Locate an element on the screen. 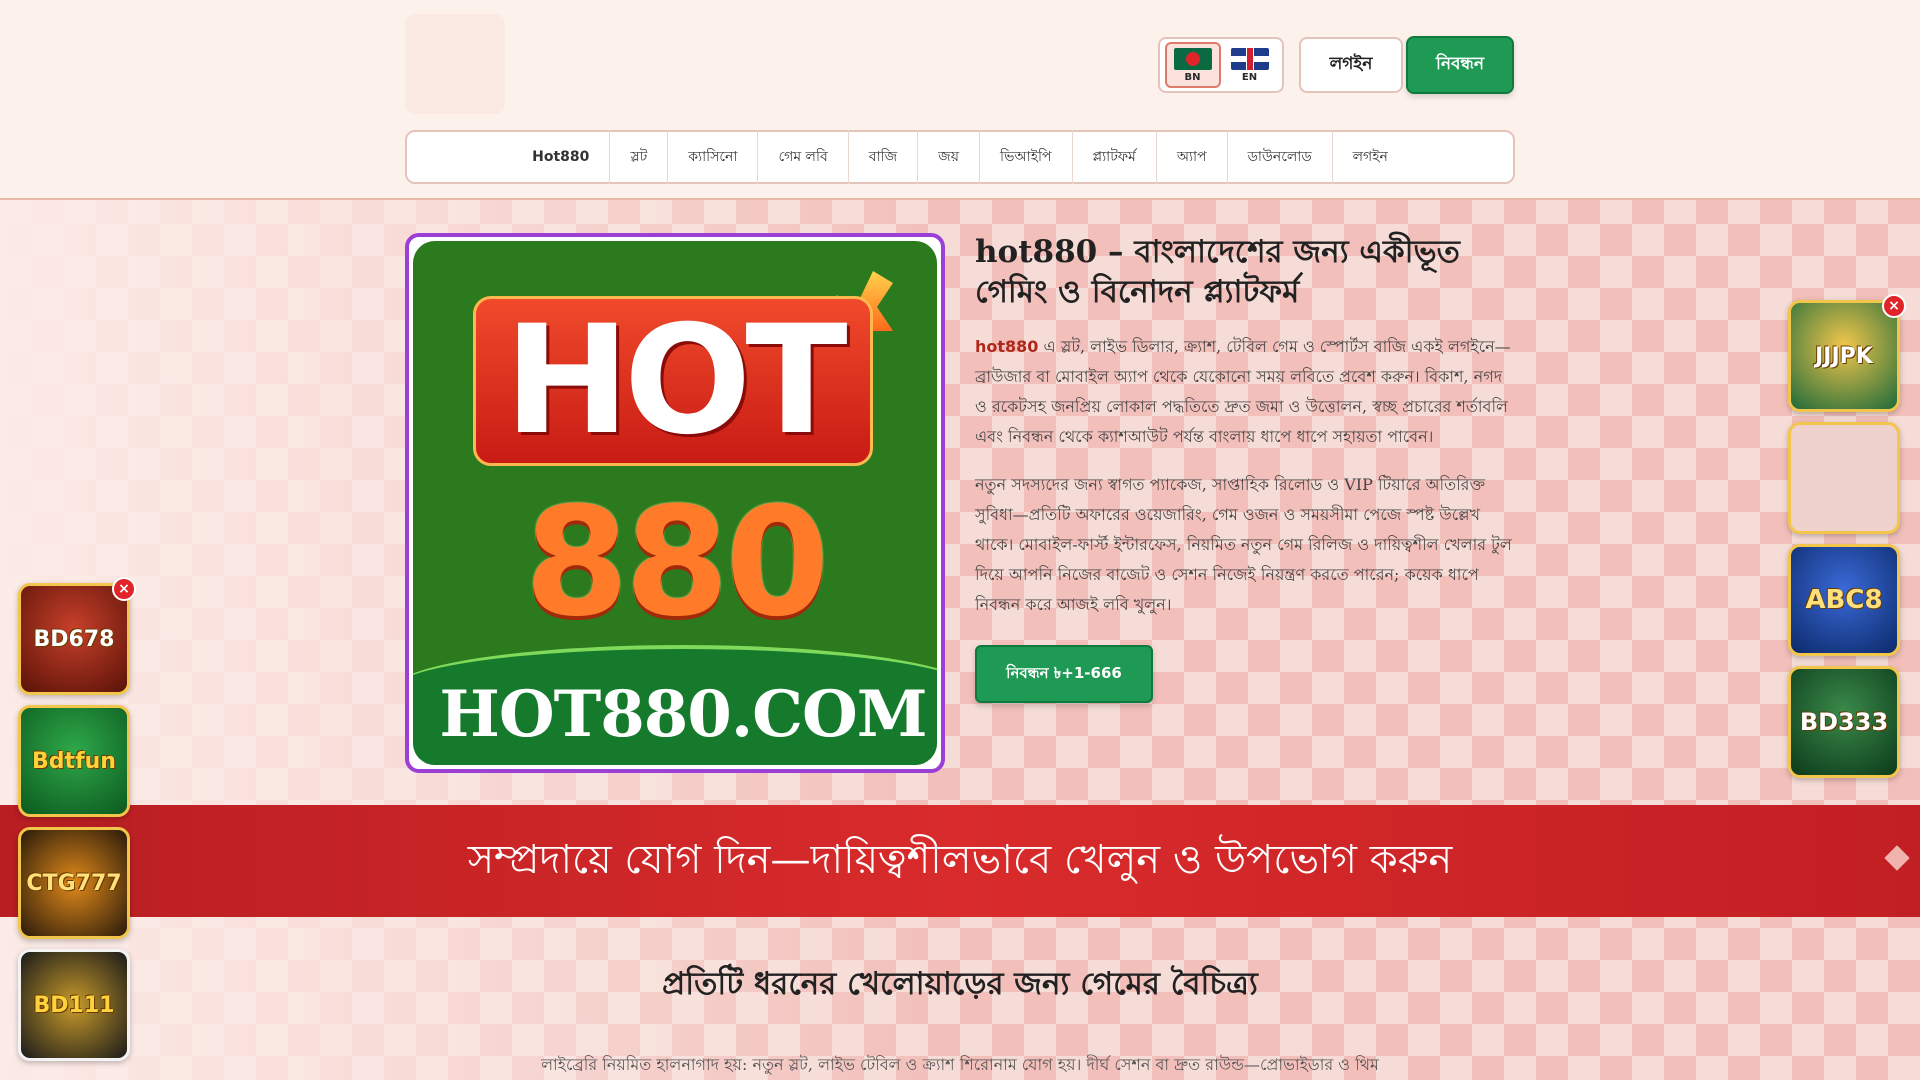  nav-item-win: জয় is located at coordinates (949, 157).